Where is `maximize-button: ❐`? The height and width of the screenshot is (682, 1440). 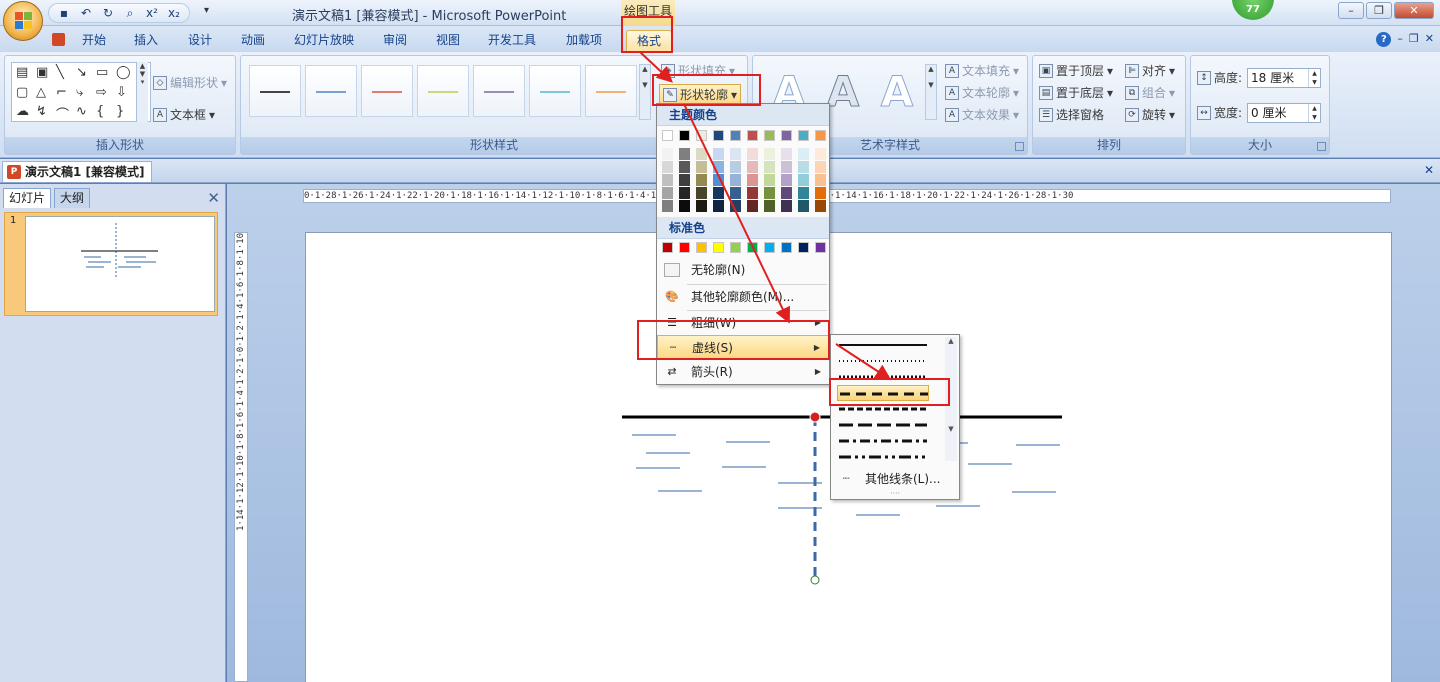 maximize-button: ❐ is located at coordinates (1379, 10).